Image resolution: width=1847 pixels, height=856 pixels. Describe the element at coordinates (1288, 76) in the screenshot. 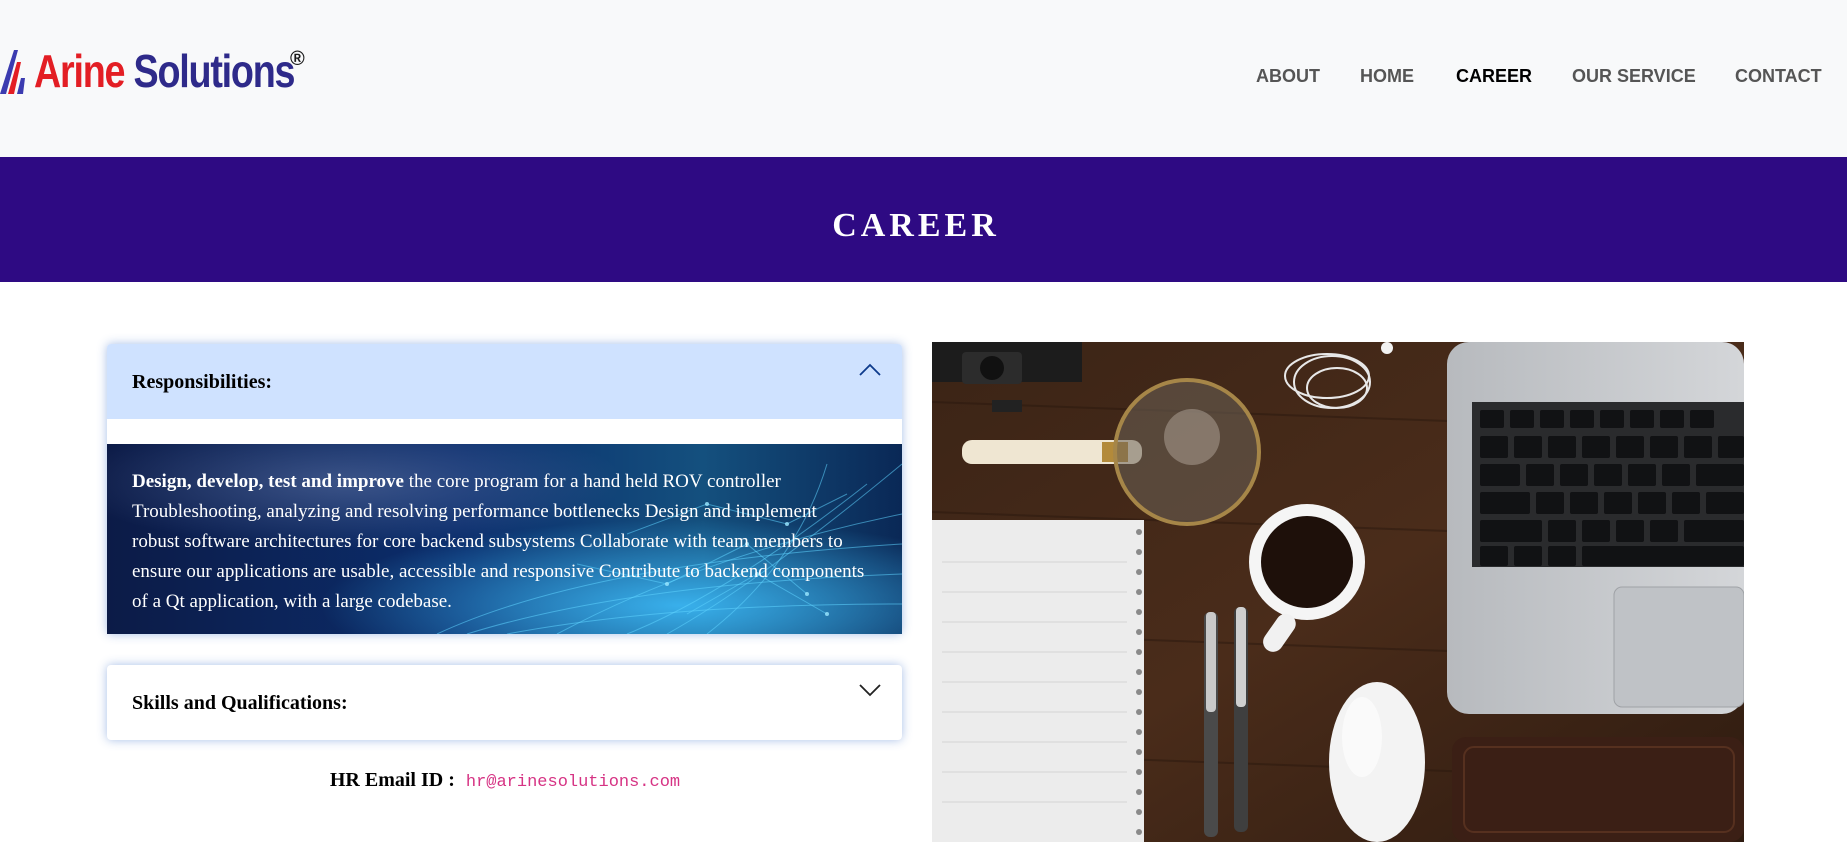

I see `nav-about: ABOUT` at that location.